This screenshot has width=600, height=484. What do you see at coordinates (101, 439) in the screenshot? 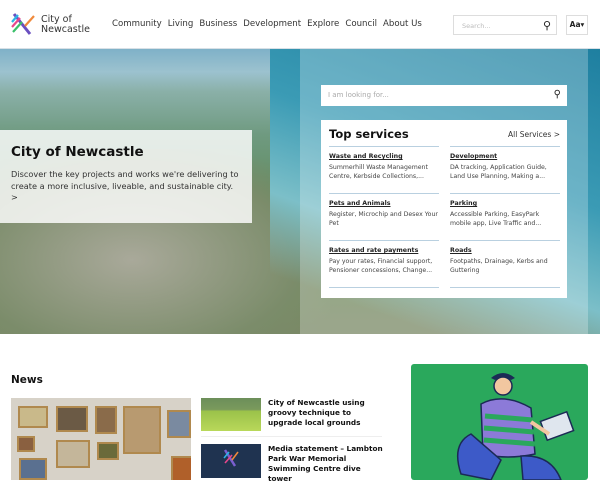
I see `featured-news-image` at bounding box center [101, 439].